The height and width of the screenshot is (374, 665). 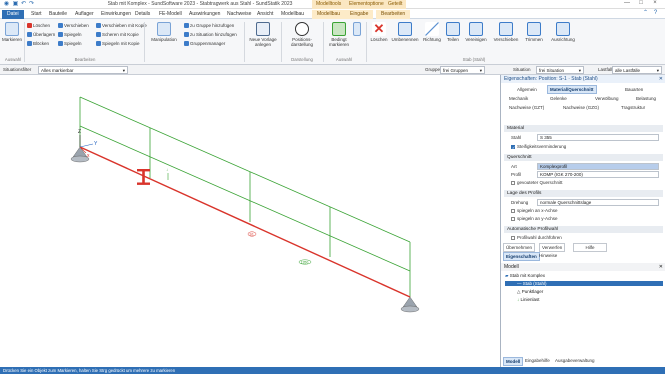 I want to click on help-icon: ?, so click(x=655, y=13).